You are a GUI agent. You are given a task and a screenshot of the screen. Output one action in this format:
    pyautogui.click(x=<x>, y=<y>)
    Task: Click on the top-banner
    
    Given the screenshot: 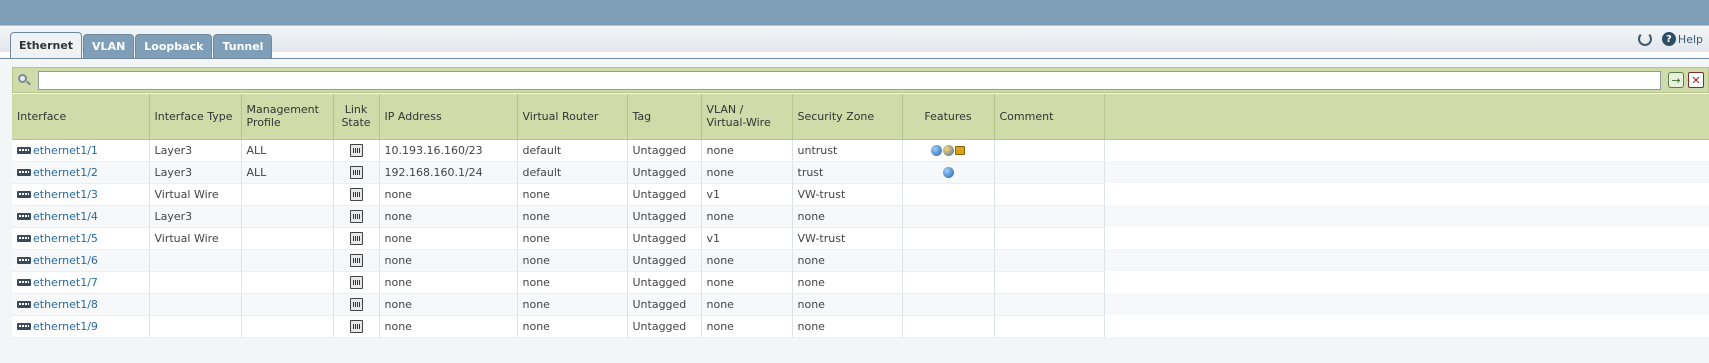 What is the action you would take?
    pyautogui.click(x=854, y=12)
    